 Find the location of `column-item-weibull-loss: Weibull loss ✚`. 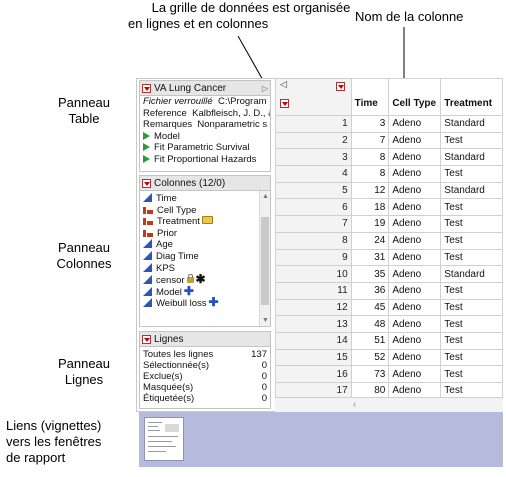

column-item-weibull-loss: Weibull loss ✚ is located at coordinates (205, 303).